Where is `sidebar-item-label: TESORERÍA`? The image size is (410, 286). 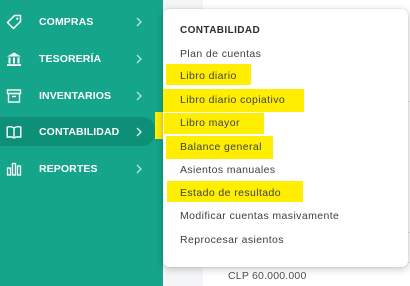
sidebar-item-label: TESORERÍA is located at coordinates (70, 58).